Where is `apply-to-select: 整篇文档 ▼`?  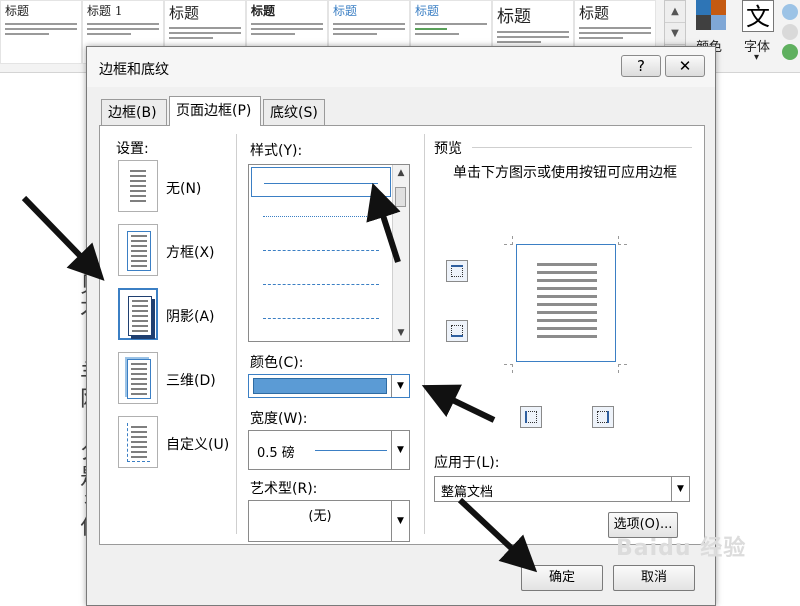
apply-to-select: 整篇文档 ▼ is located at coordinates (562, 489).